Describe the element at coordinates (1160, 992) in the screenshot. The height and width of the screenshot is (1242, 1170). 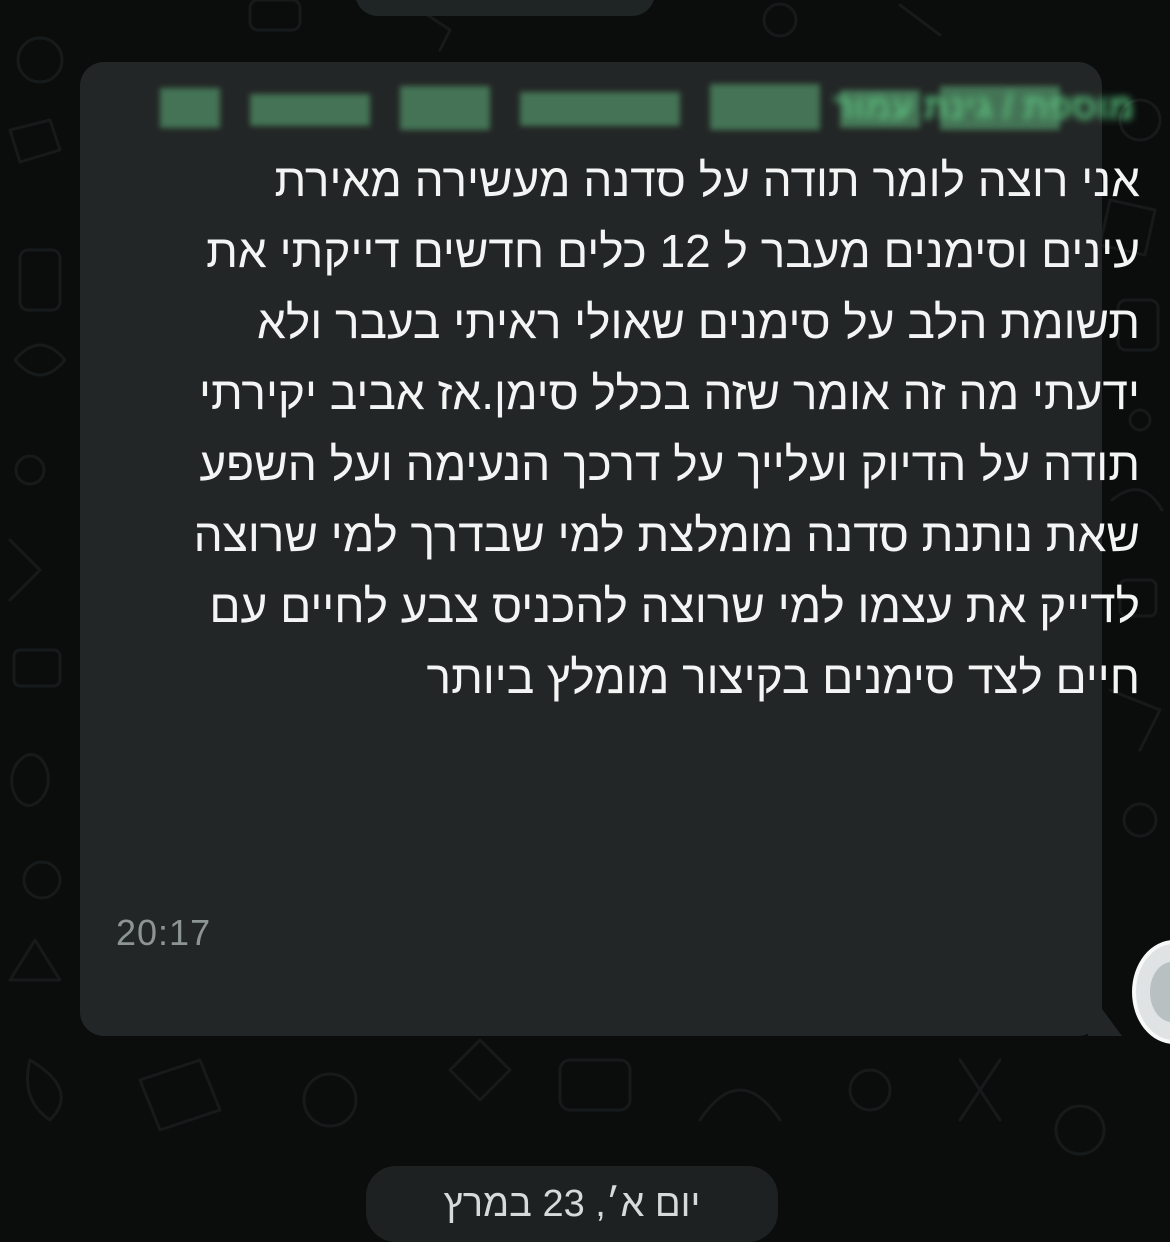
I see `avatar-silhouette` at that location.